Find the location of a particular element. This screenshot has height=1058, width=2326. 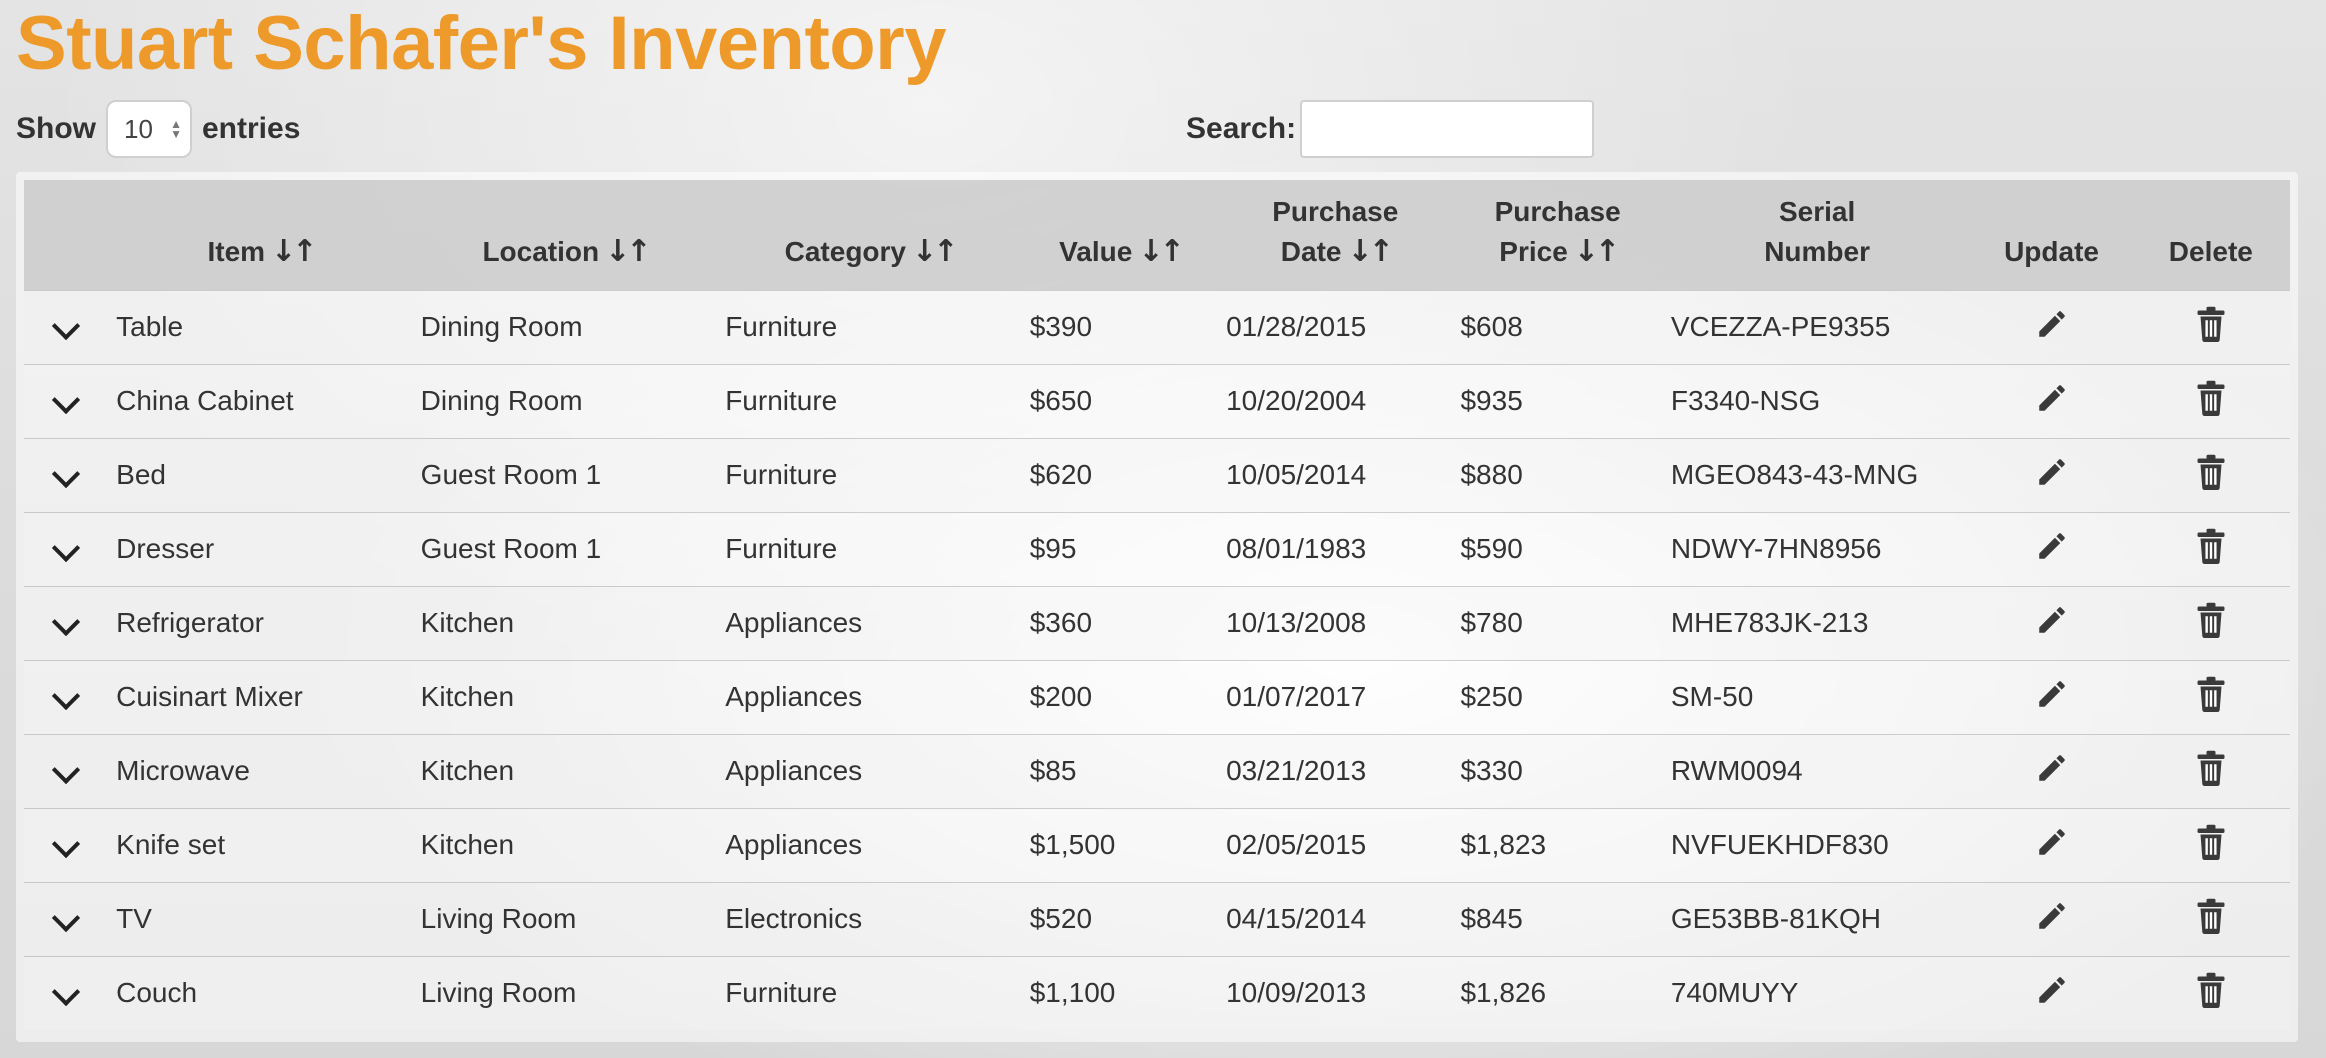

entries-label: entries is located at coordinates (251, 128).